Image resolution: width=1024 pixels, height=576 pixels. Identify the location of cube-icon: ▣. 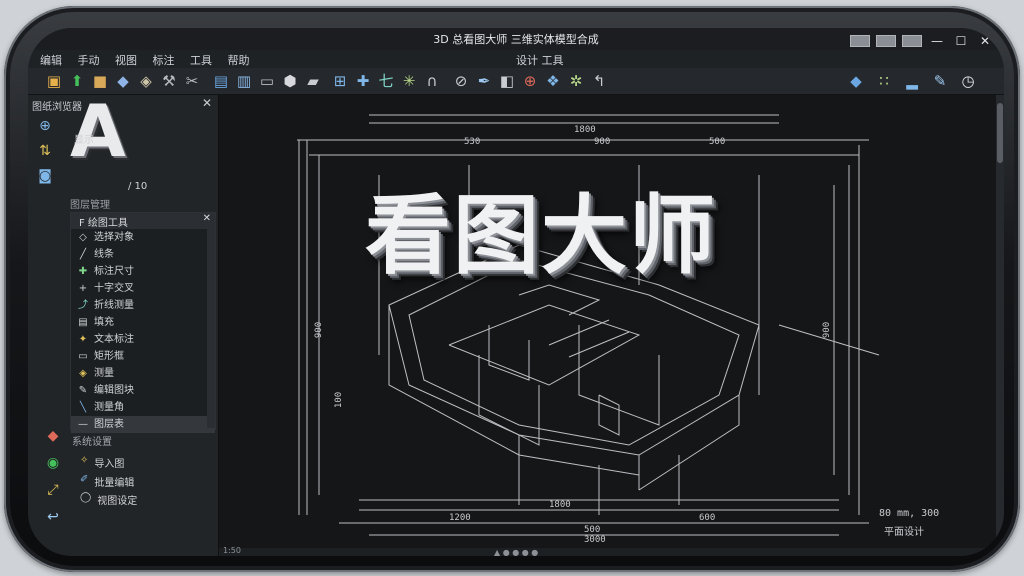
(54, 81).